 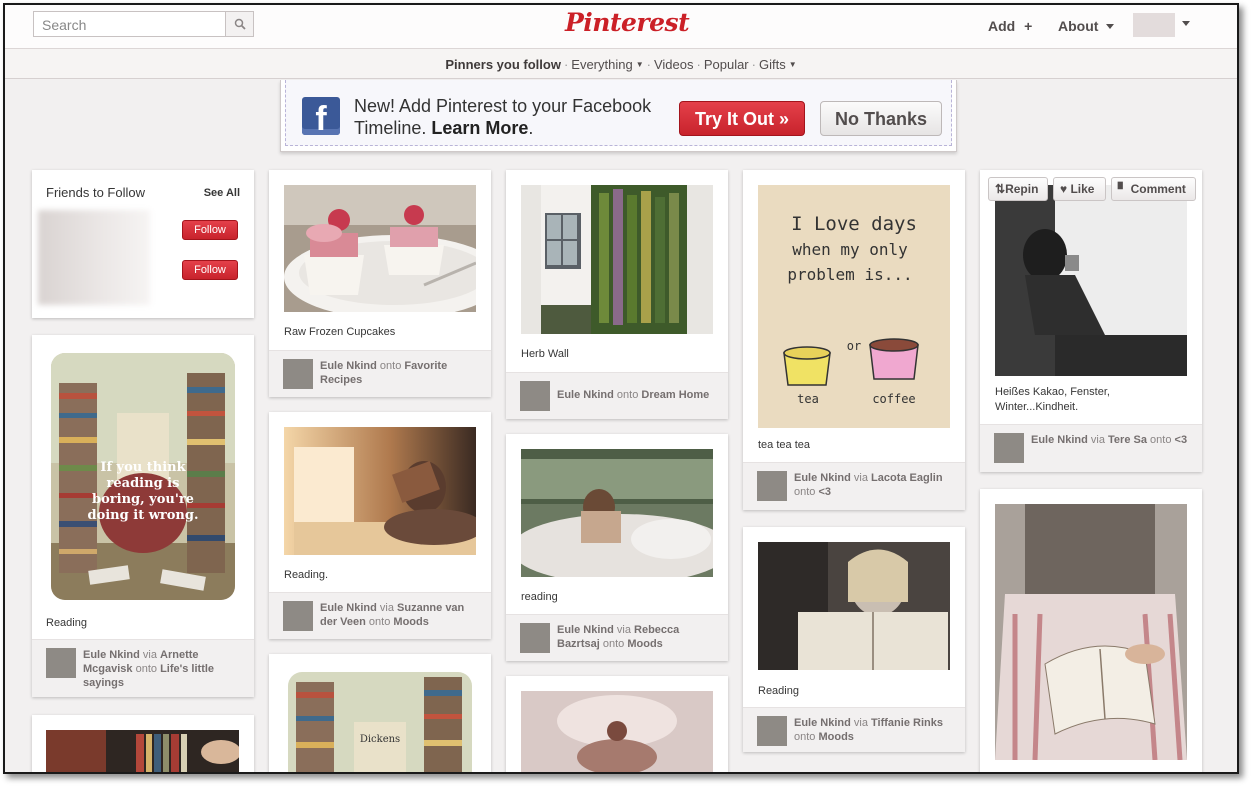 What do you see at coordinates (1064, 189) in the screenshot?
I see `heart-icon: ♥` at bounding box center [1064, 189].